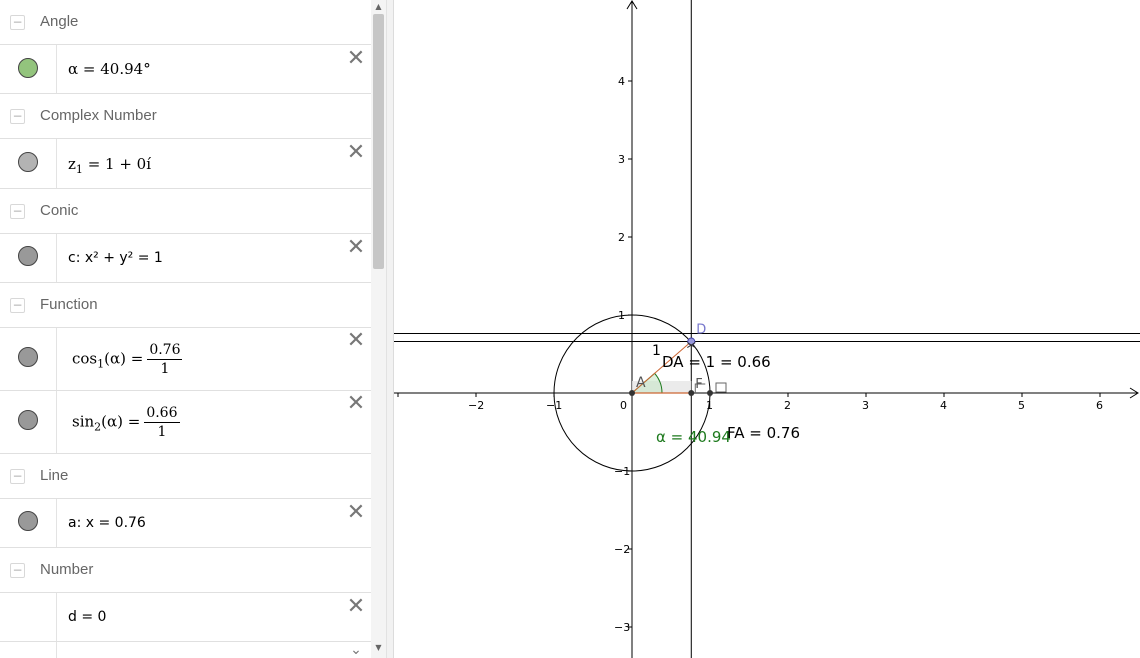 This screenshot has height=658, width=1140. What do you see at coordinates (378, 7) in the screenshot?
I see `scroll-up-icon: ▲` at bounding box center [378, 7].